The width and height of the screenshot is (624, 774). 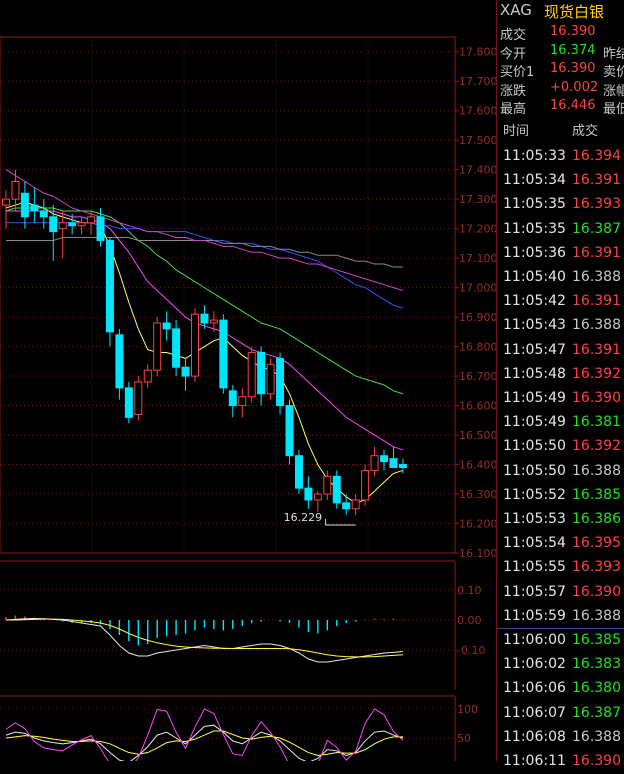 I want to click on tick-row: 11:05:50 16.388, so click(x=560, y=472).